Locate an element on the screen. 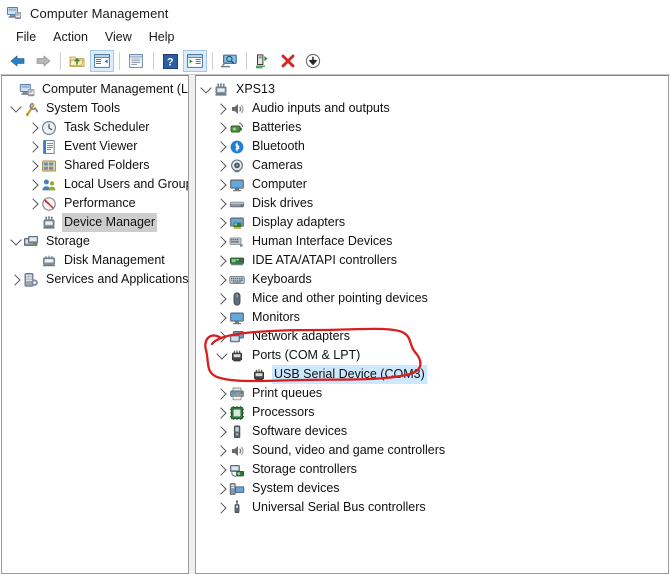 This screenshot has width=670, height=574. menu-view: View is located at coordinates (119, 37).